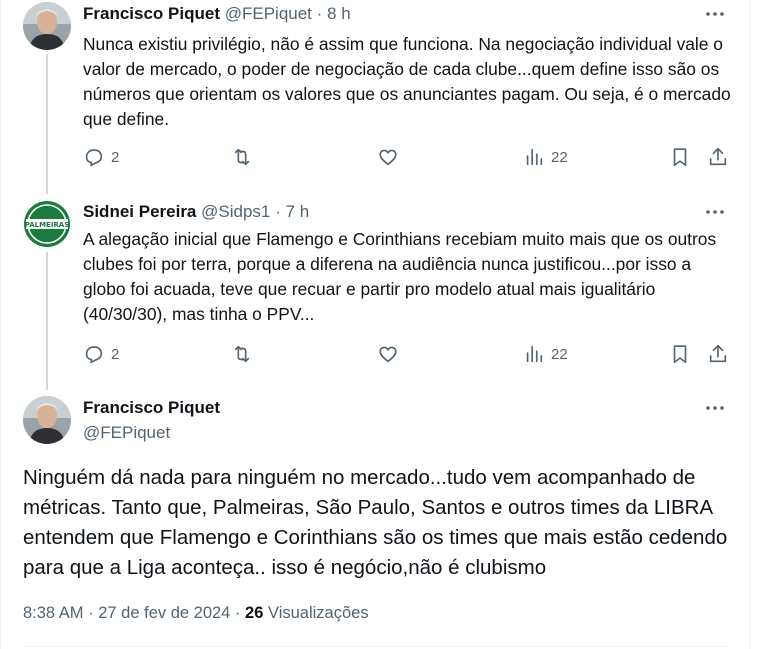 The height and width of the screenshot is (649, 758). What do you see at coordinates (318, 613) in the screenshot?
I see `views-label: Visualizações` at bounding box center [318, 613].